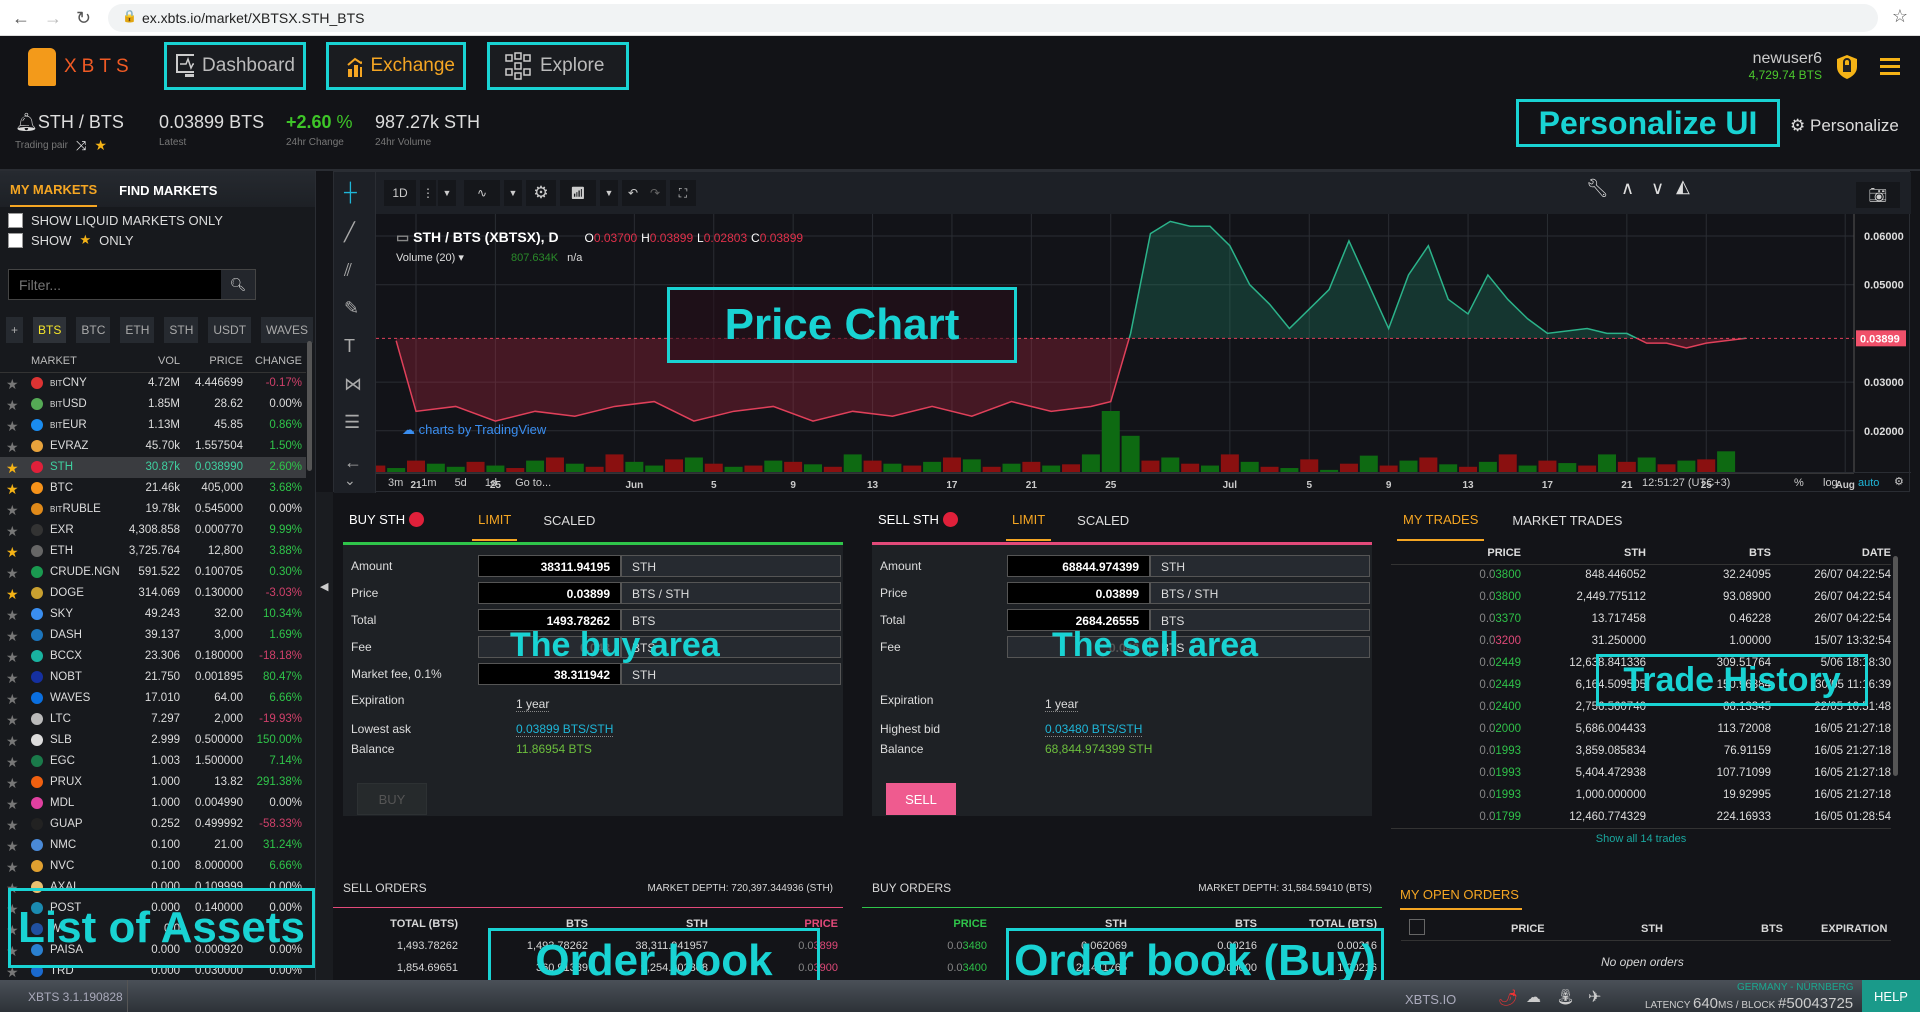 This screenshot has height=1012, width=1920. Describe the element at coordinates (153, 782) in the screenshot. I see `market-row: ★ PRUX 1.000 13.82 291.38%` at that location.